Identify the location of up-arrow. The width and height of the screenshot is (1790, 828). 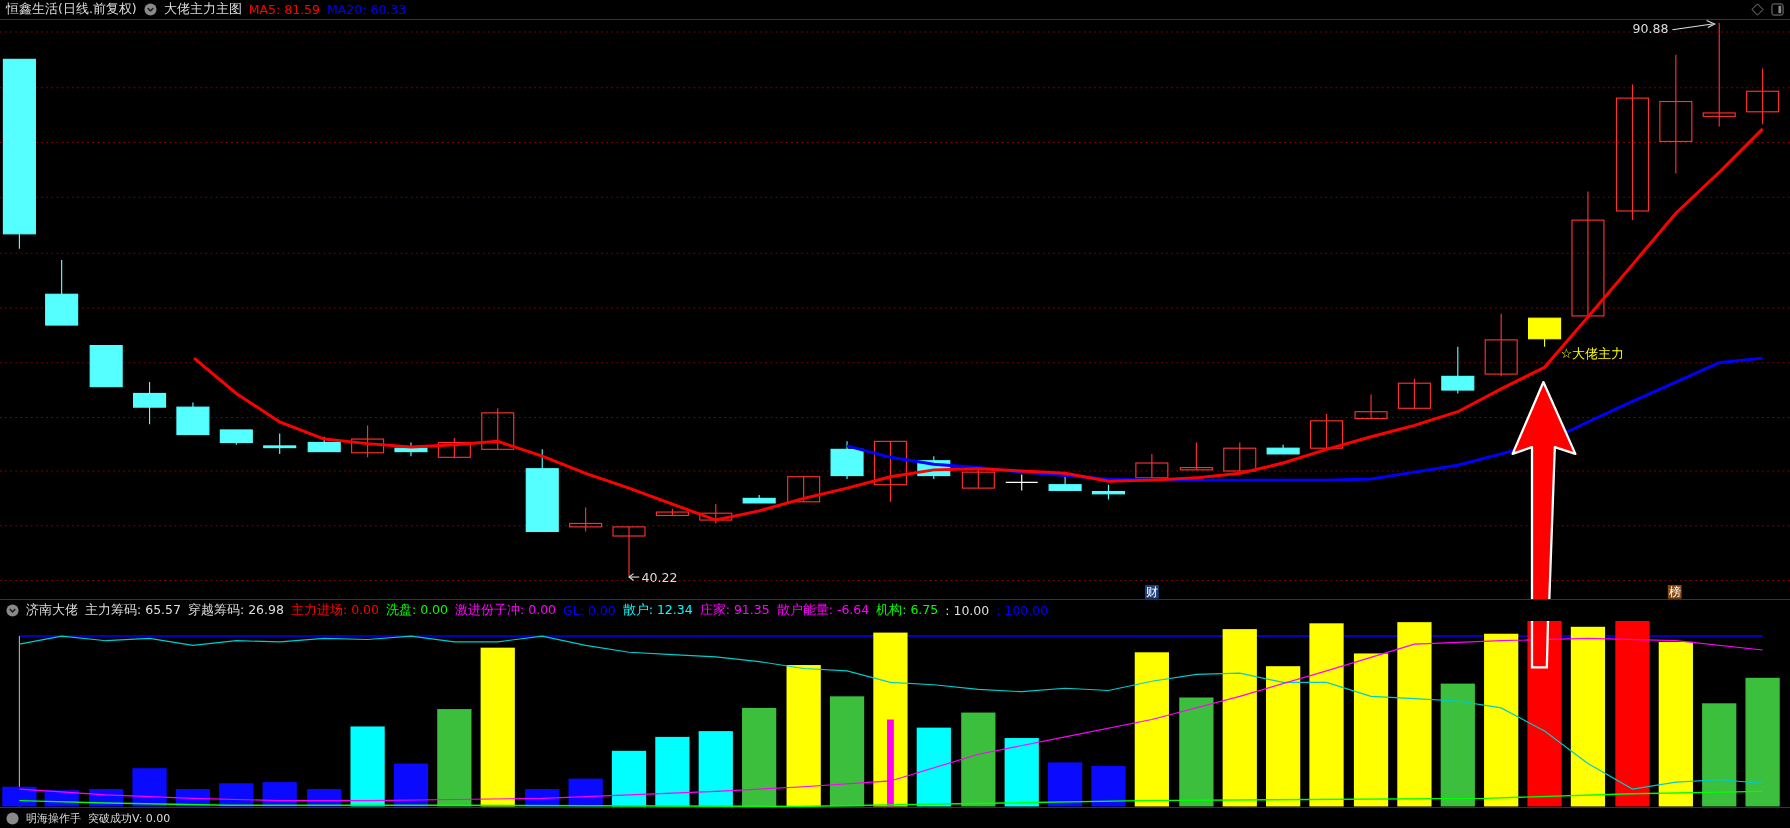
(1539, 645).